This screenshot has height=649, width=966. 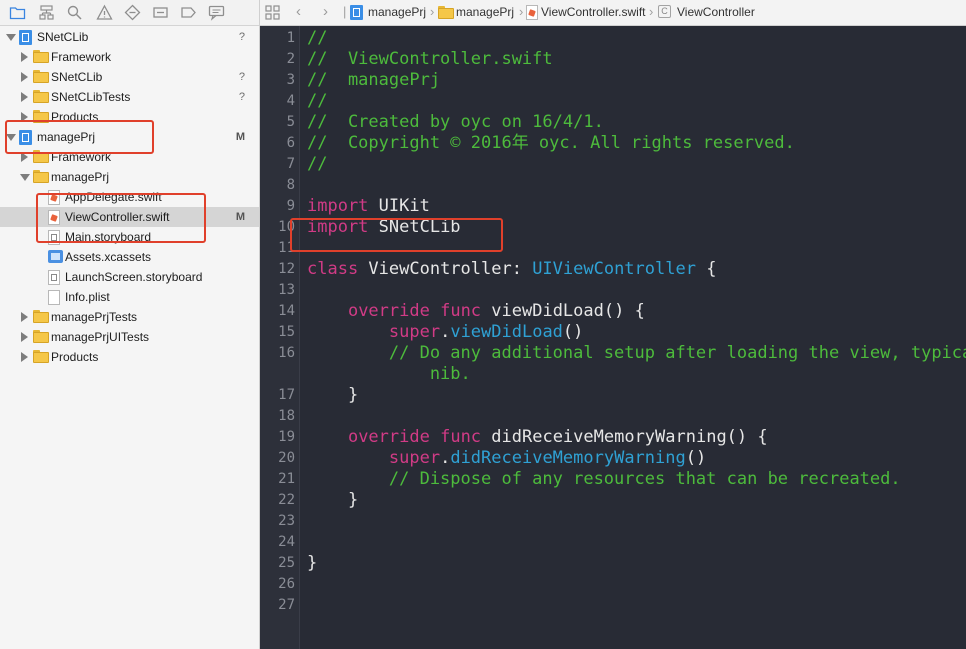 What do you see at coordinates (388, 437) in the screenshot?
I see `code-keyword: override` at bounding box center [388, 437].